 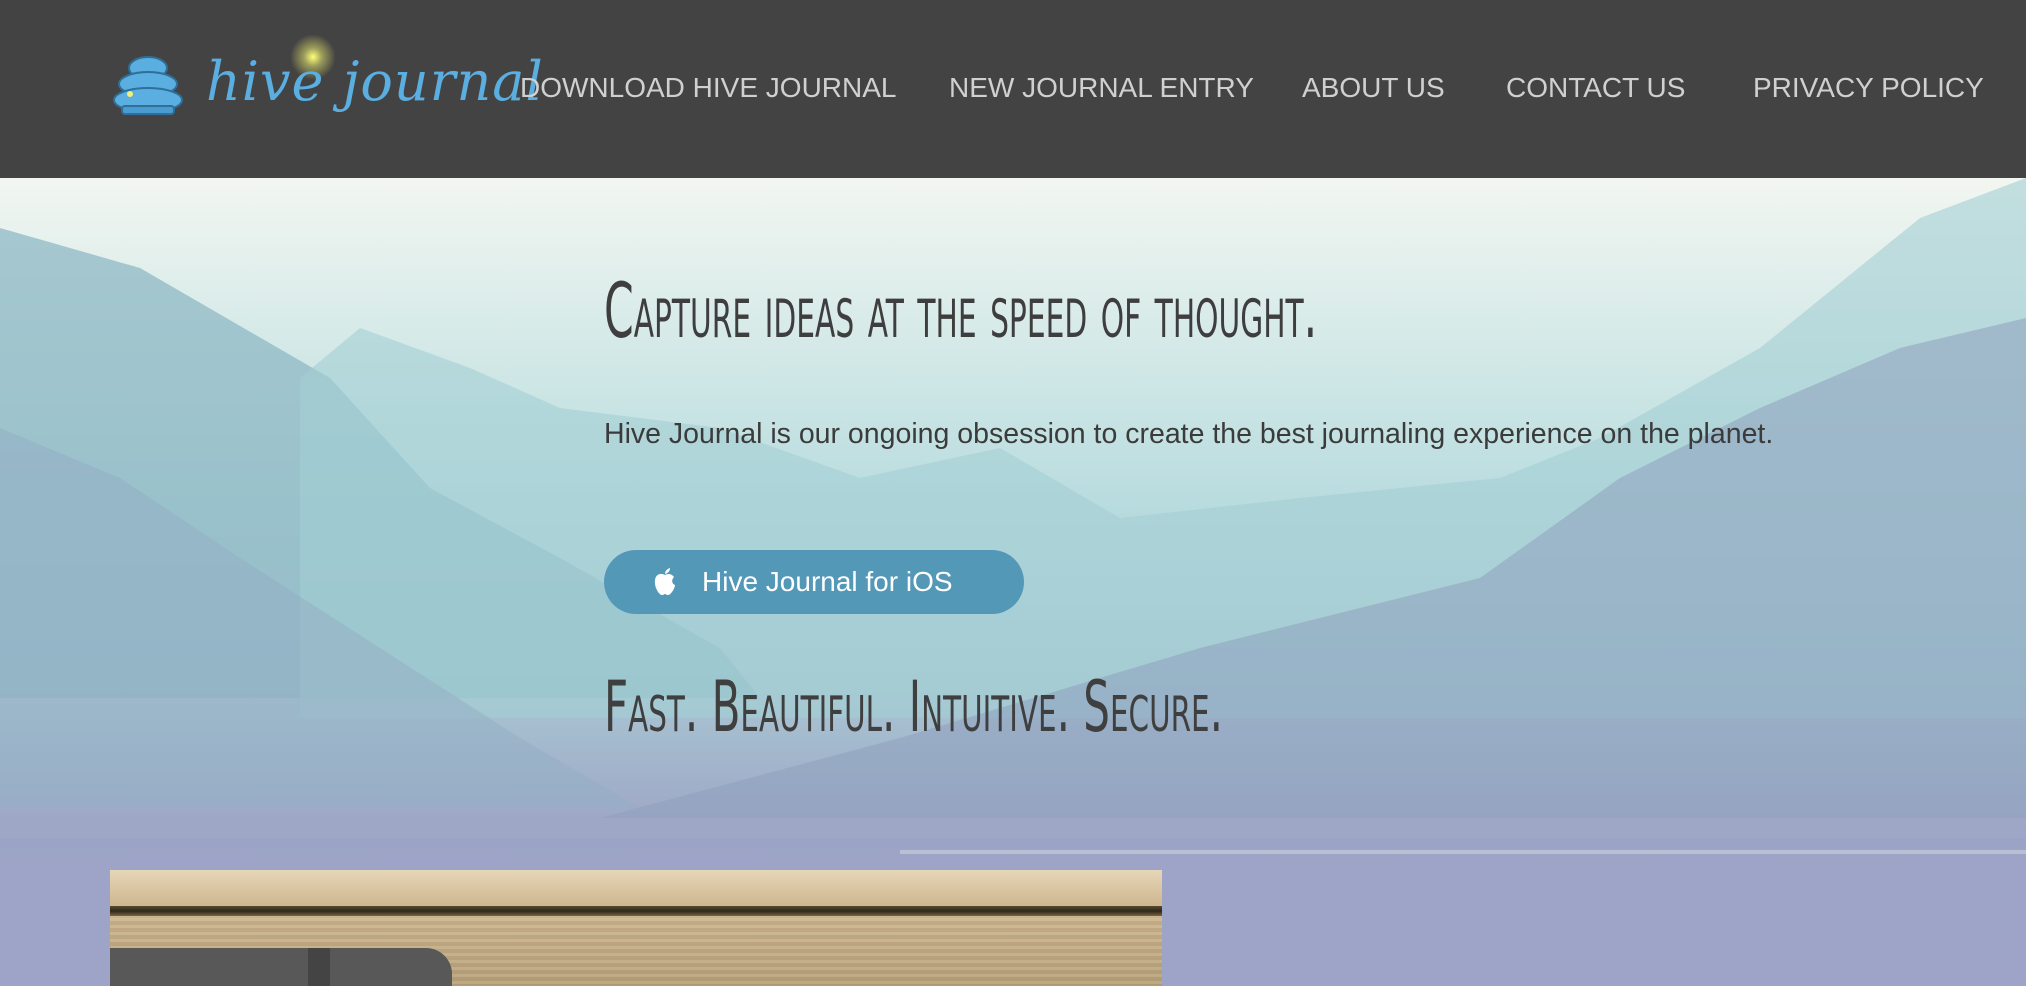 What do you see at coordinates (1868, 88) in the screenshot?
I see `nav-privacy-policy: PRIVACY POLICY` at bounding box center [1868, 88].